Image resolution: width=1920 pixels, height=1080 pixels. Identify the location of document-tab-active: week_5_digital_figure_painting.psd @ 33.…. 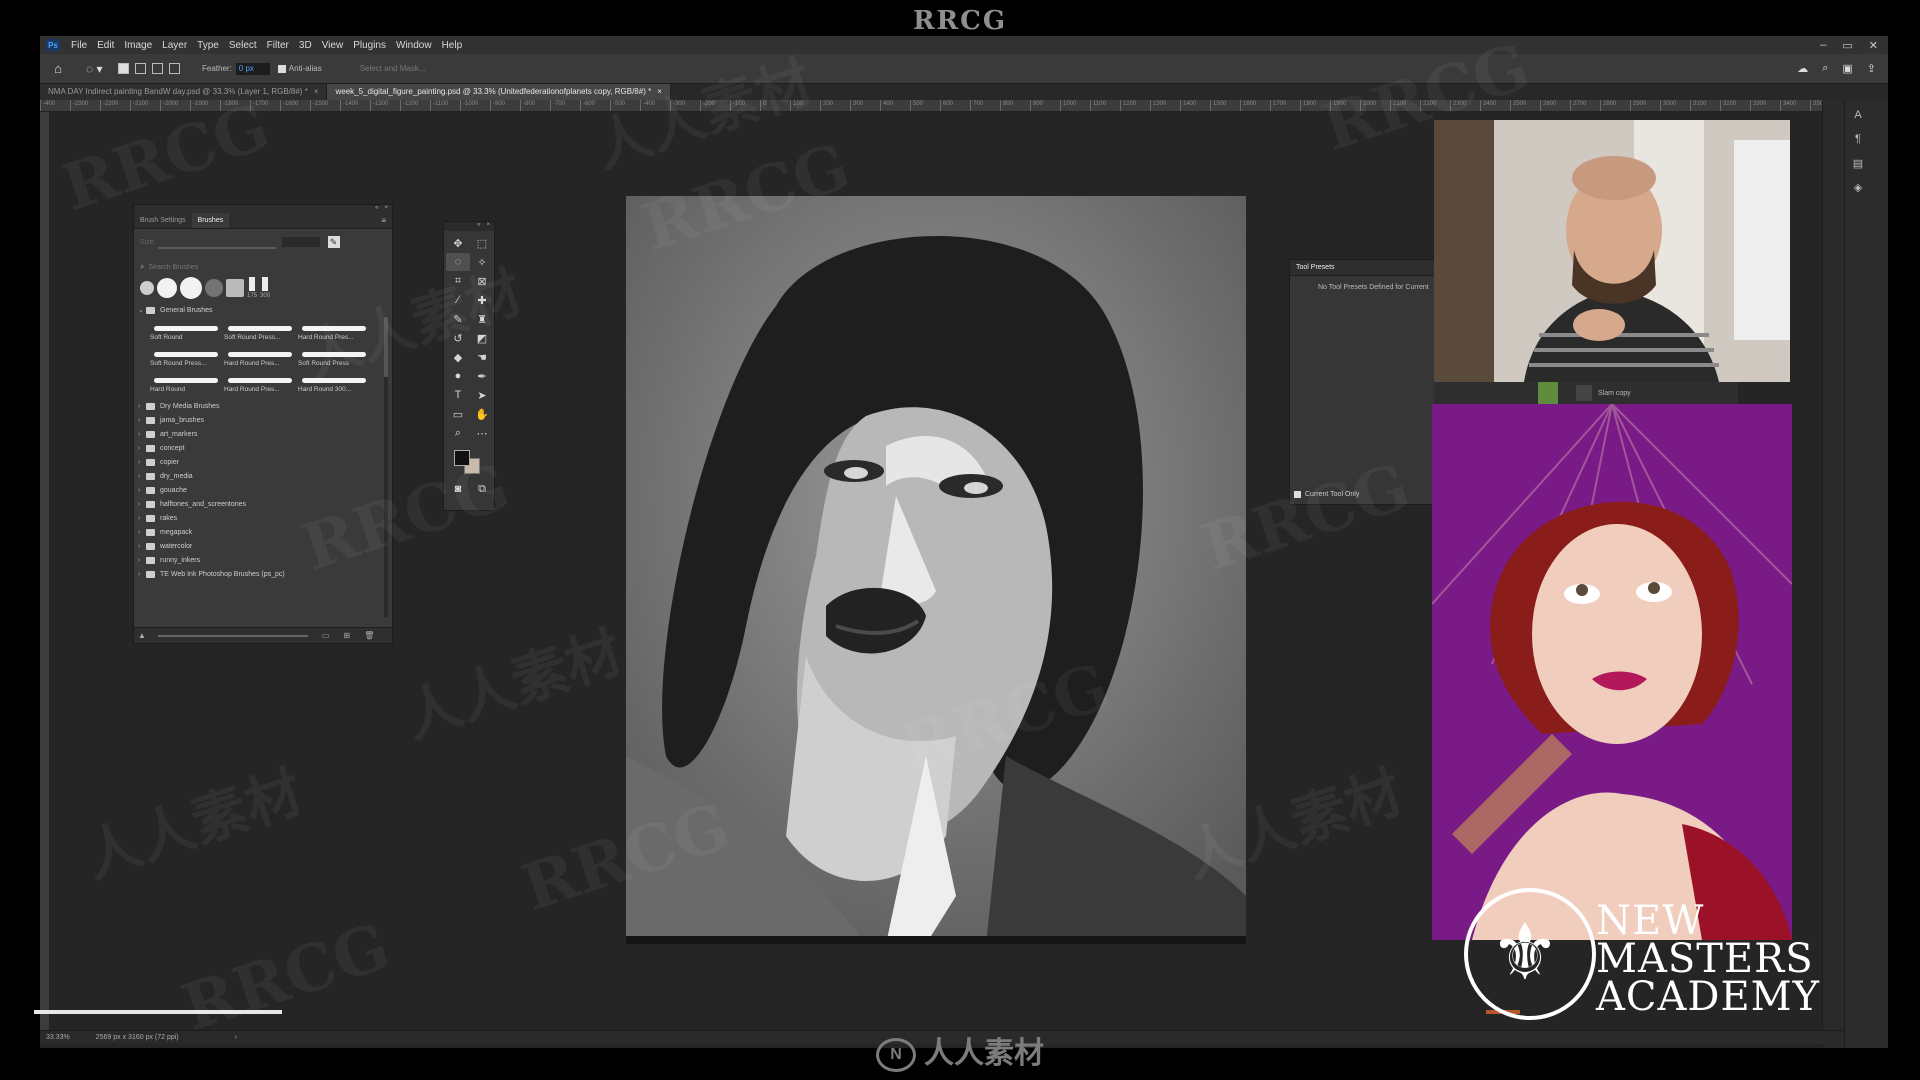
(499, 92).